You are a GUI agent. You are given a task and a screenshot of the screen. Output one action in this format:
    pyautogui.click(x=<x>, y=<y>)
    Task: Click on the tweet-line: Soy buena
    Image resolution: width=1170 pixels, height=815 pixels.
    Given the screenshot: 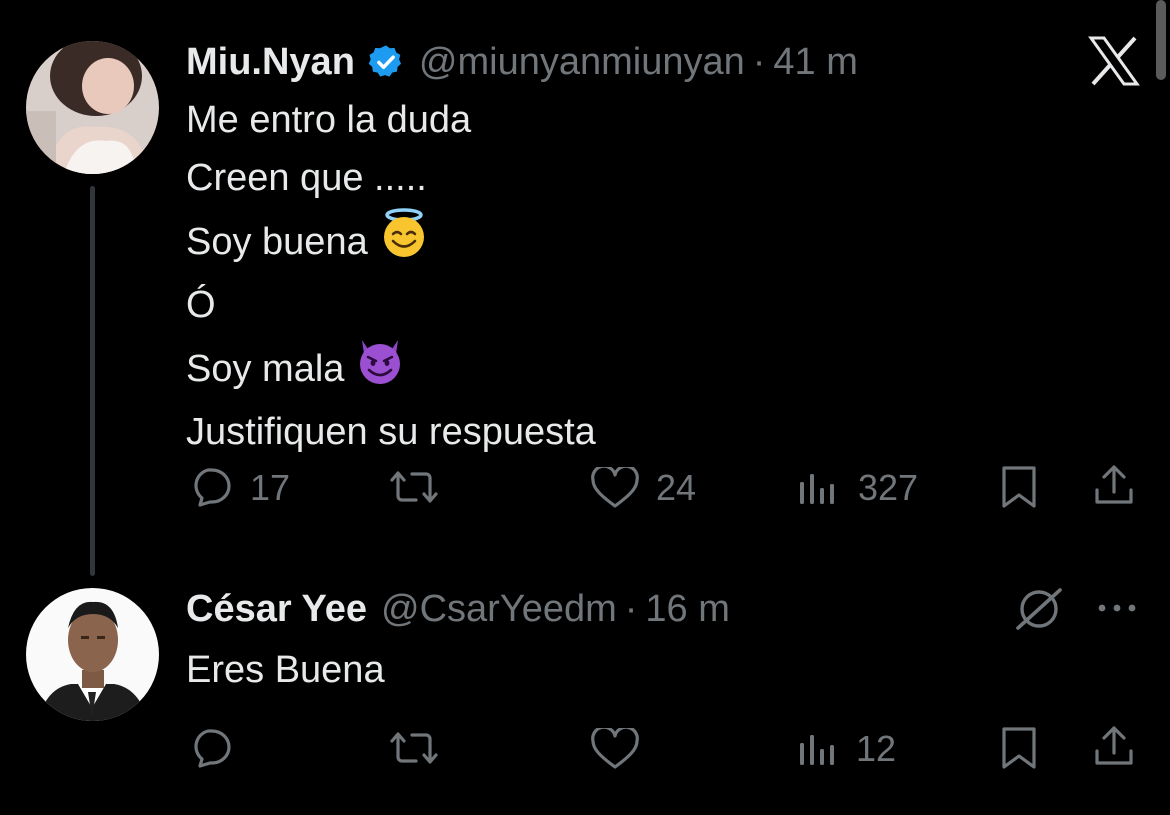 What is the action you would take?
    pyautogui.click(x=277, y=241)
    